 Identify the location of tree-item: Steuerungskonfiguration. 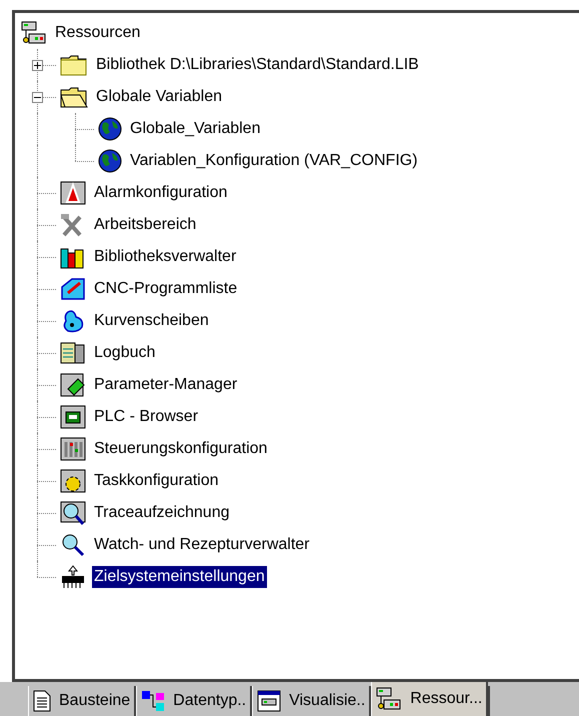
(181, 449).